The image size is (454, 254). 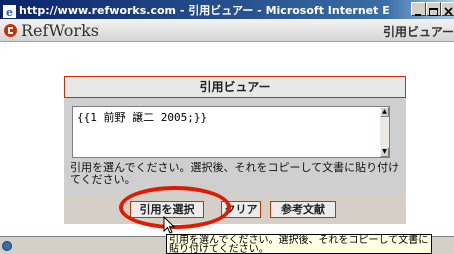 What do you see at coordinates (227, 30) in the screenshot?
I see `app-header: RefWorks 引用ビュアー` at bounding box center [227, 30].